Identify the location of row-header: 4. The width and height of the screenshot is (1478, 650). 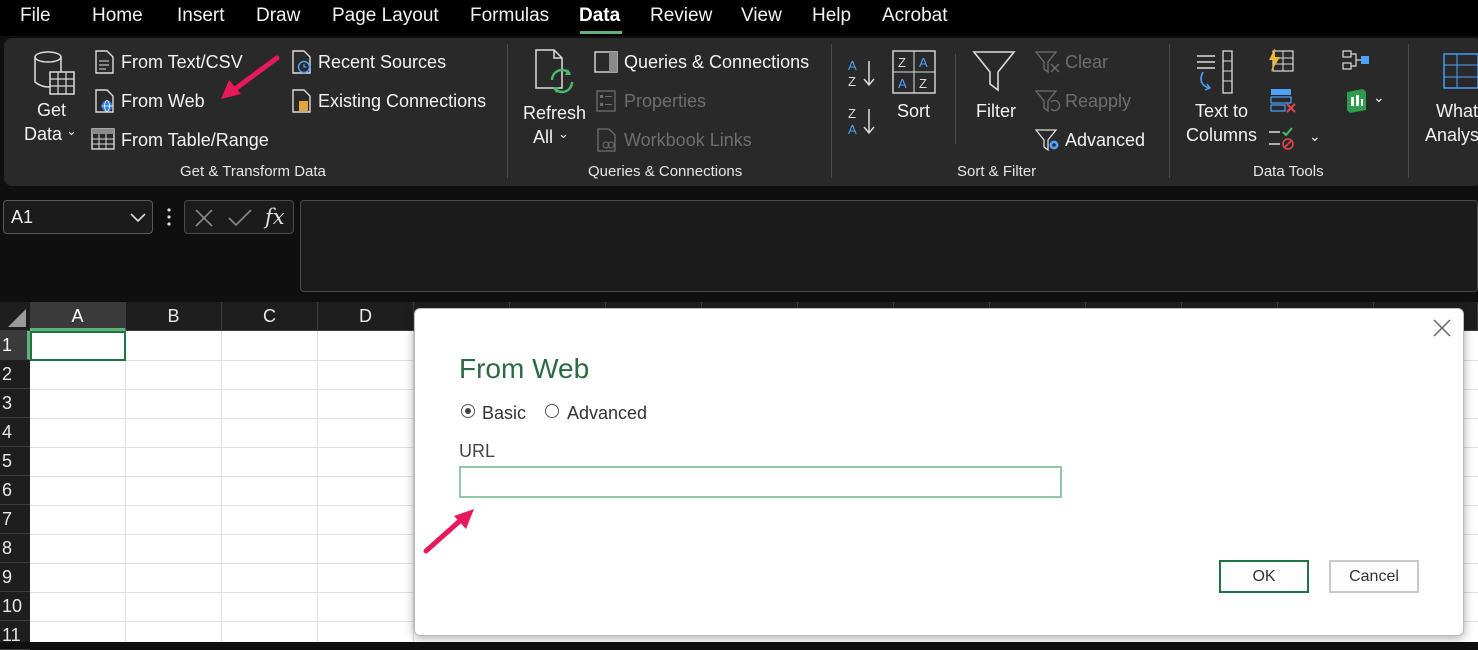
(15, 432).